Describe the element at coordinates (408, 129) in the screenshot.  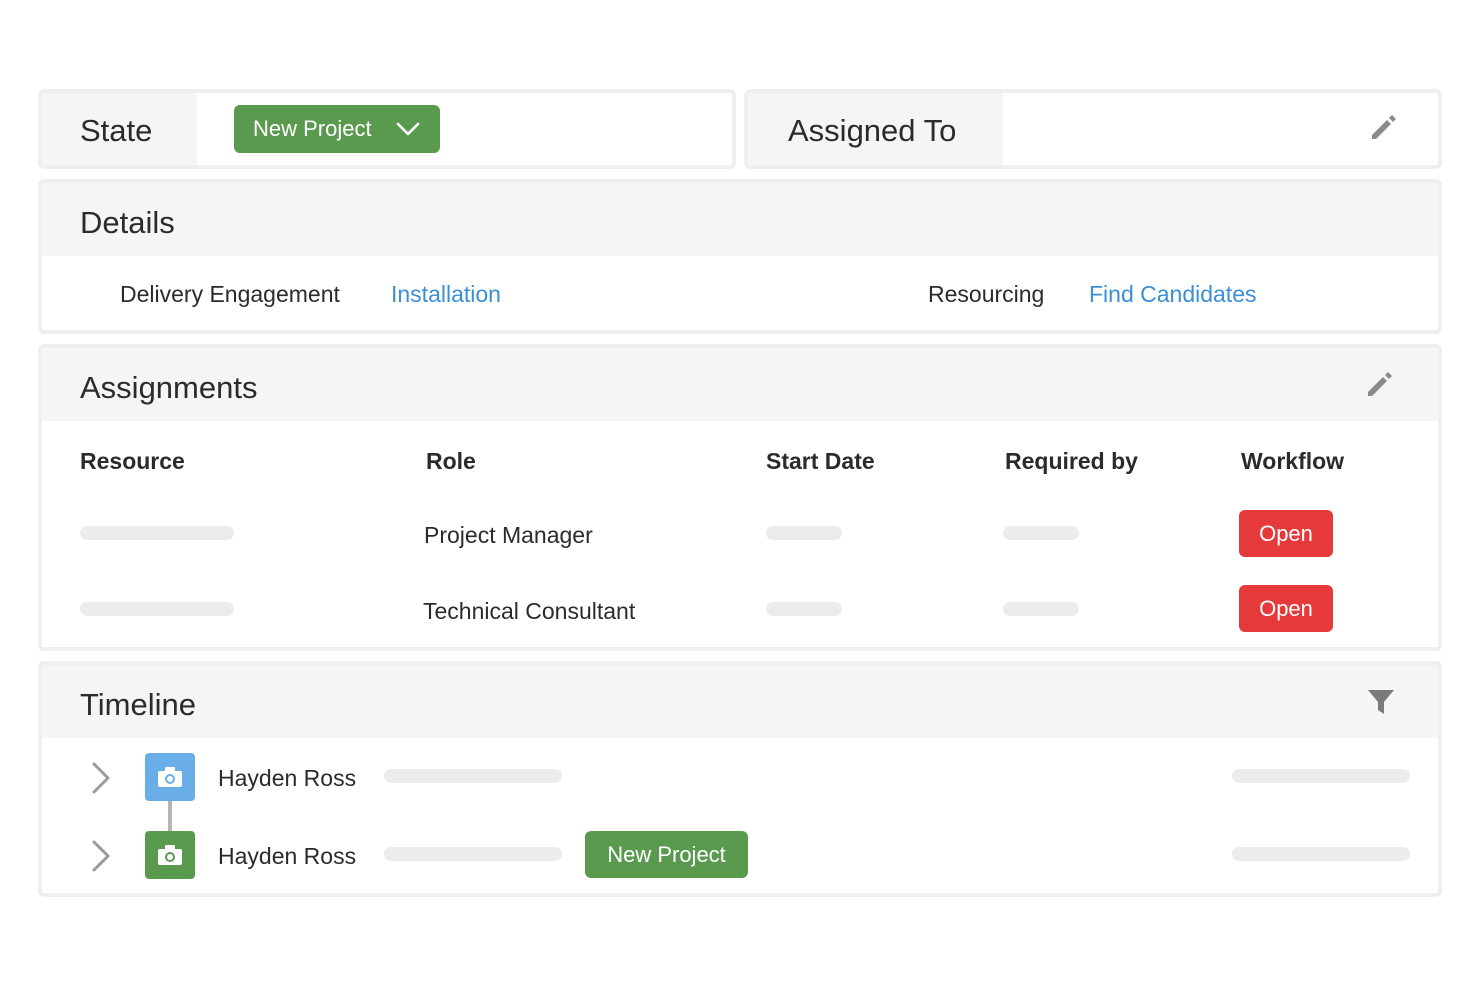
I see `chevron-down-icon` at that location.